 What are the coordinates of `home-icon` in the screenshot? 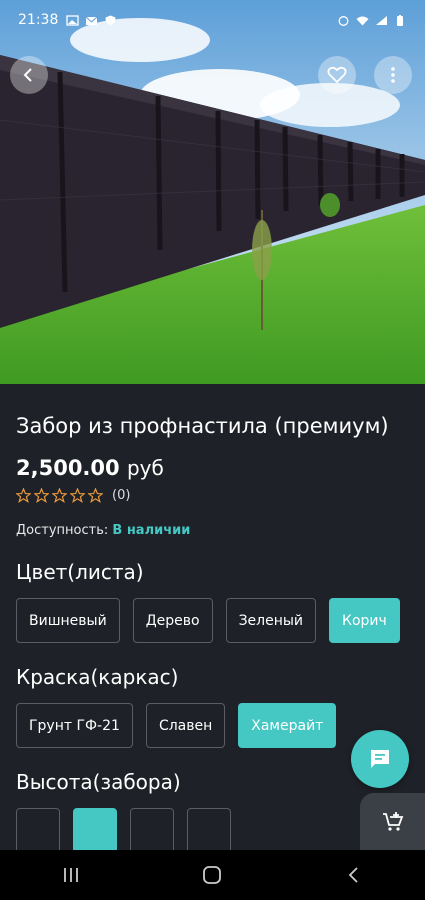 It's located at (212, 875).